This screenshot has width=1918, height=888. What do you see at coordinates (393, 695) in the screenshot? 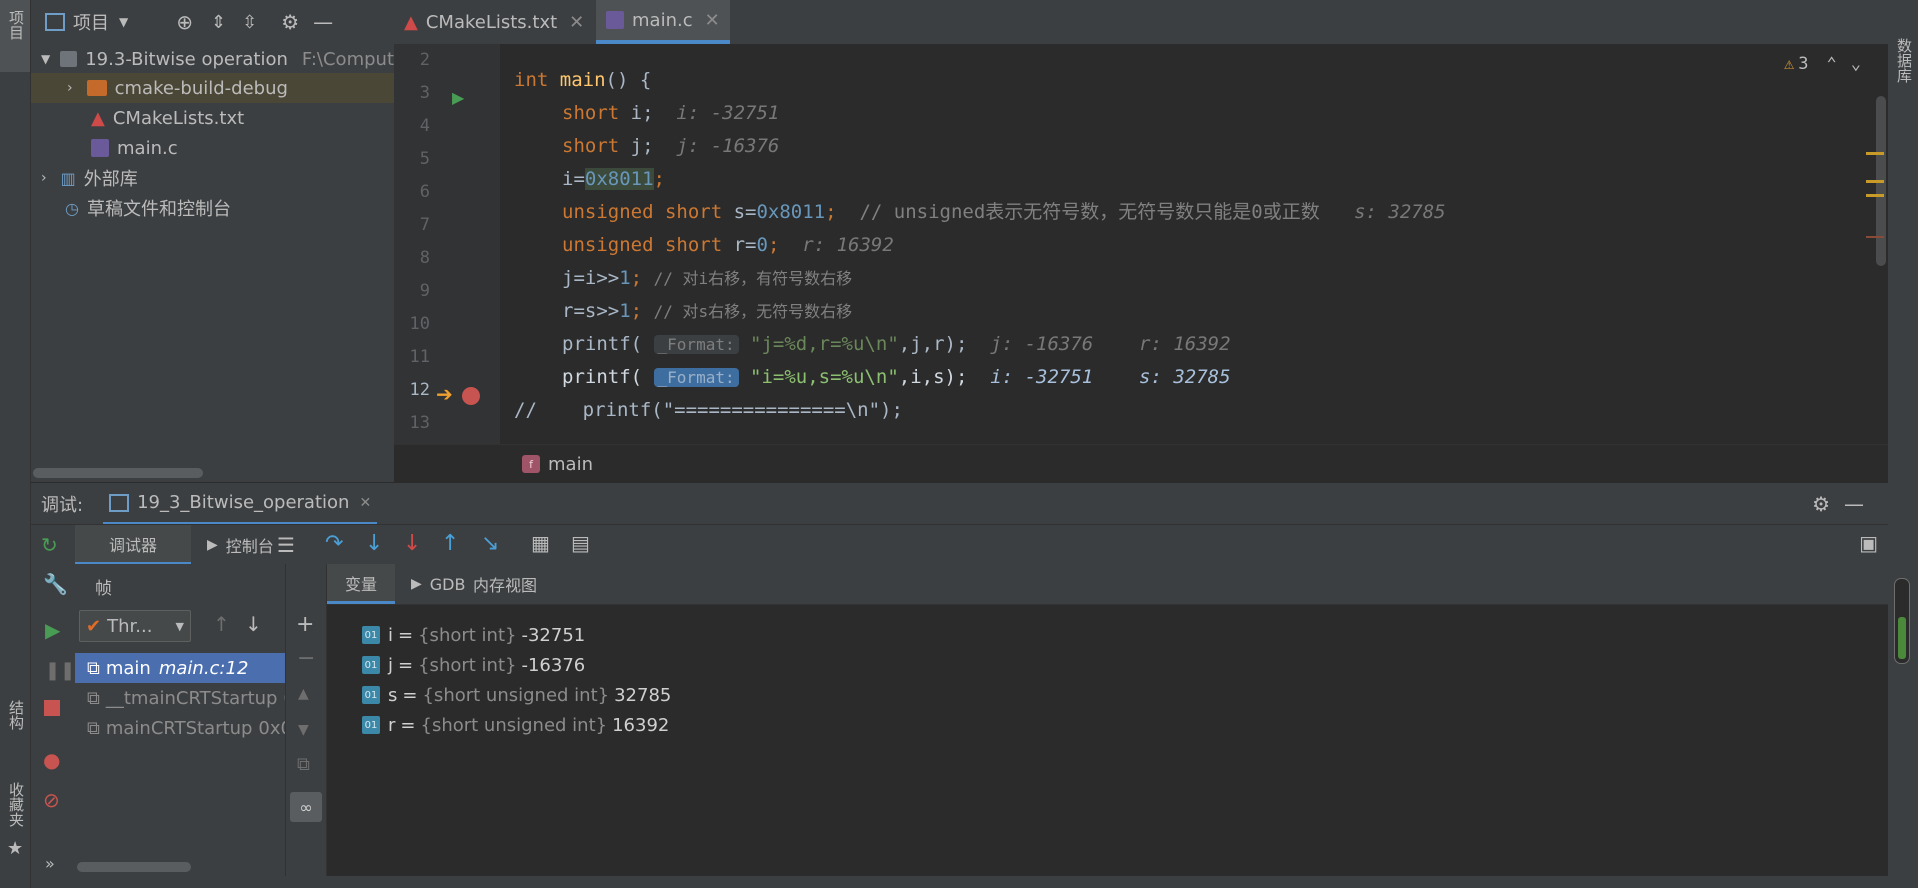
I see `variable-name: s` at bounding box center [393, 695].